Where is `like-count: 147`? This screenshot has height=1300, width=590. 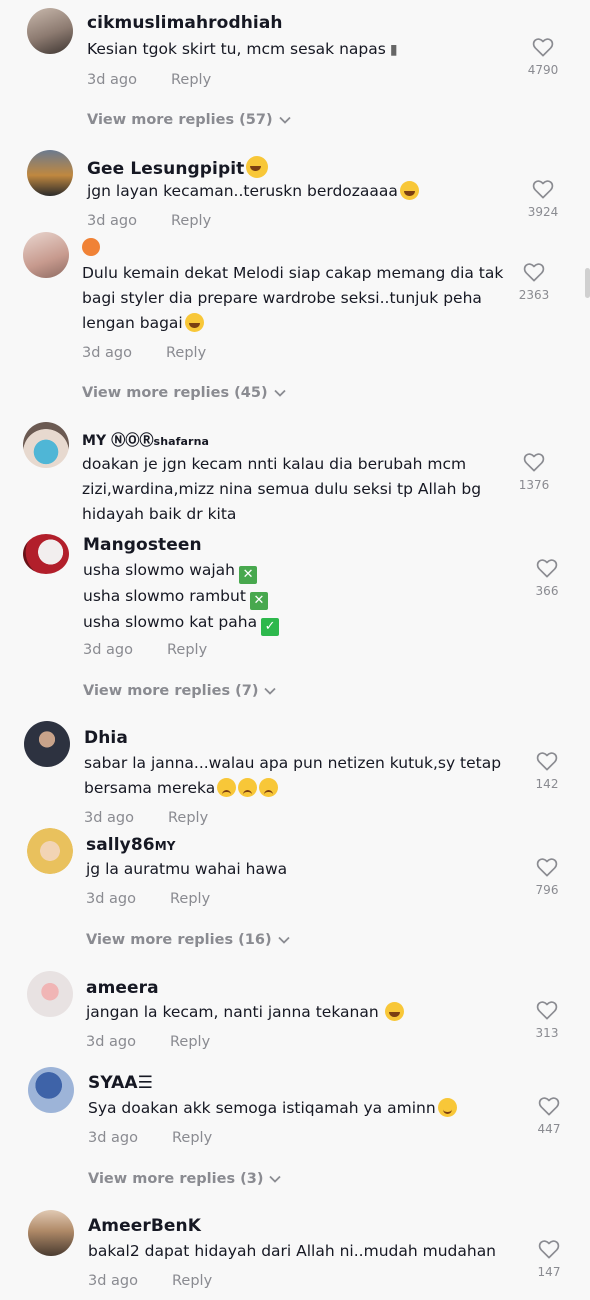
like-count: 147 is located at coordinates (549, 1272).